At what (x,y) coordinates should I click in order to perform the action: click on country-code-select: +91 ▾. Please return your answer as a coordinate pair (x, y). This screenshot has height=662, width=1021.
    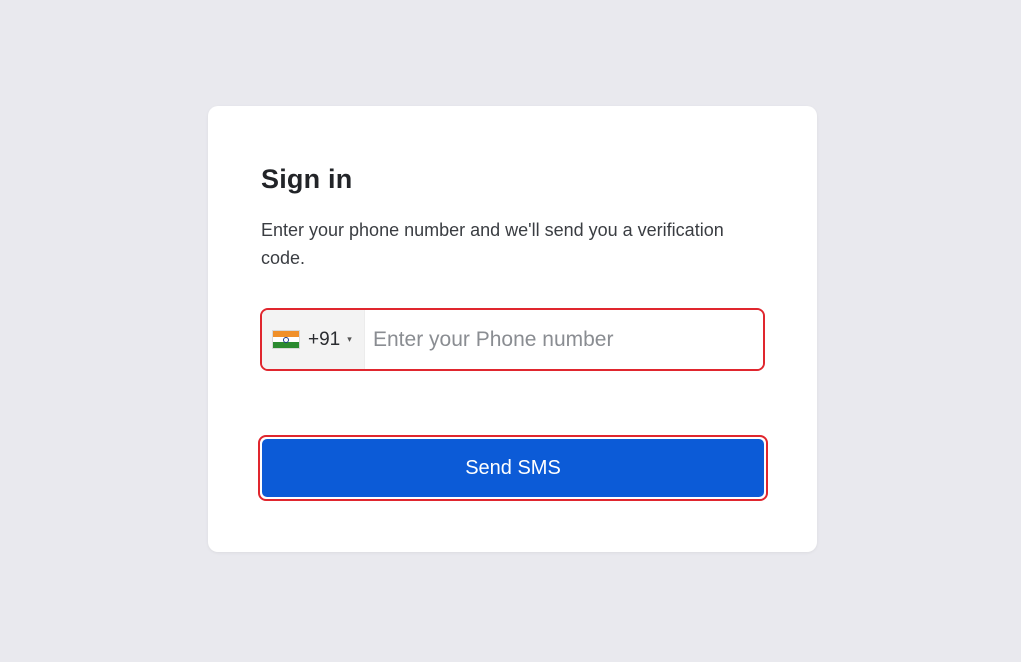
    Looking at the image, I should click on (313, 339).